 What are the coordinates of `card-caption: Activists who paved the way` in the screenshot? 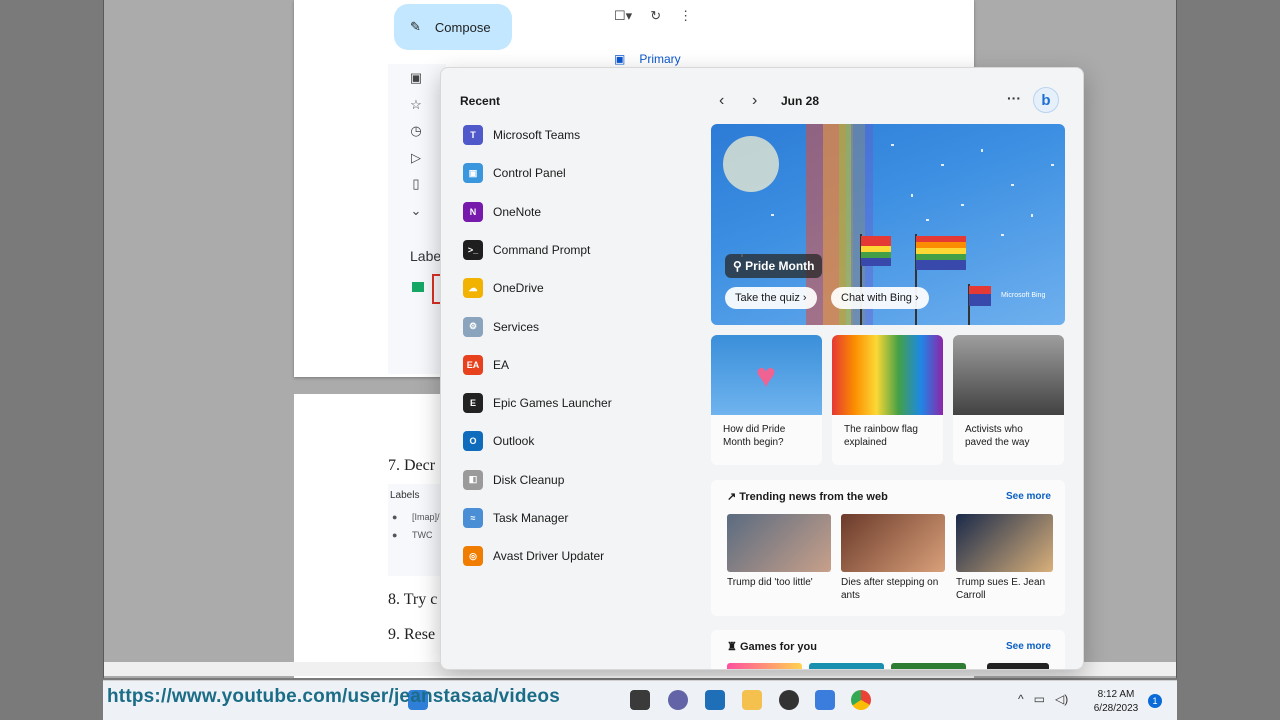 It's located at (997, 436).